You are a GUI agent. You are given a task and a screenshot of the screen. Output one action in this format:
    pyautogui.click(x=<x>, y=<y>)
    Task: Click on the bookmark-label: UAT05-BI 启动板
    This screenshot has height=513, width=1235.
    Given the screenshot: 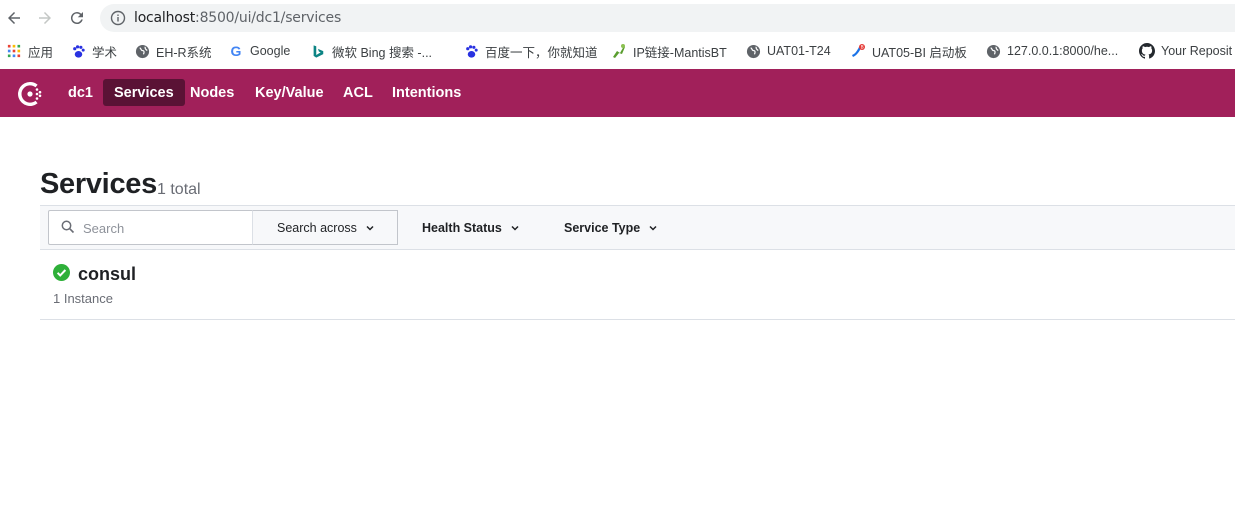 What is the action you would take?
    pyautogui.click(x=919, y=52)
    